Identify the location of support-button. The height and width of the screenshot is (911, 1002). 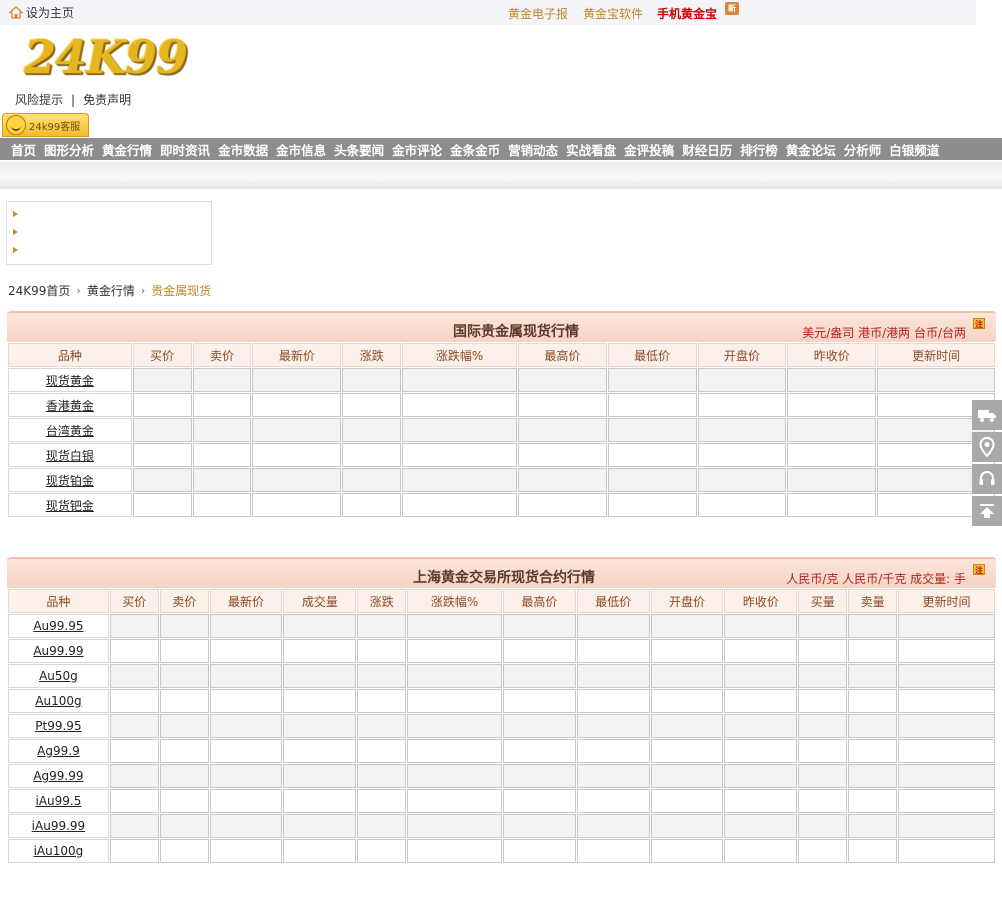
(987, 479).